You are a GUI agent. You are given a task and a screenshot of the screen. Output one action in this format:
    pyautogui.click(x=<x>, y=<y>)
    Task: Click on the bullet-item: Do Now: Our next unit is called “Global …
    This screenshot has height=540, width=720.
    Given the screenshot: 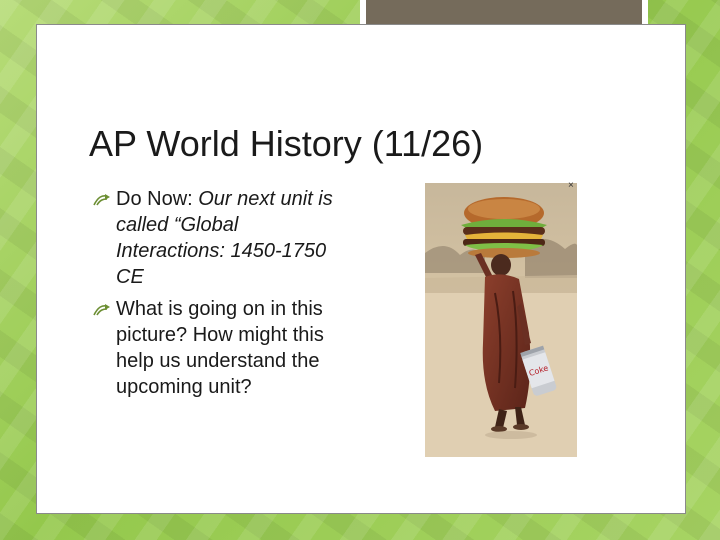 What is the action you would take?
    pyautogui.click(x=222, y=238)
    